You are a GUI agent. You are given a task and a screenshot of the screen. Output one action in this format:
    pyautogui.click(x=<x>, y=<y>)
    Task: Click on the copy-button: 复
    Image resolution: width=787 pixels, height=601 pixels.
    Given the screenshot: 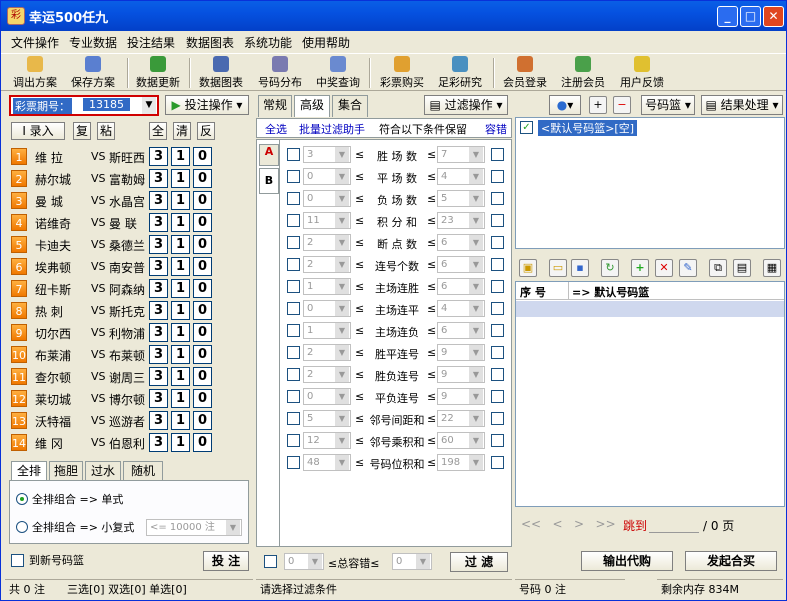 What is the action you would take?
    pyautogui.click(x=82, y=131)
    